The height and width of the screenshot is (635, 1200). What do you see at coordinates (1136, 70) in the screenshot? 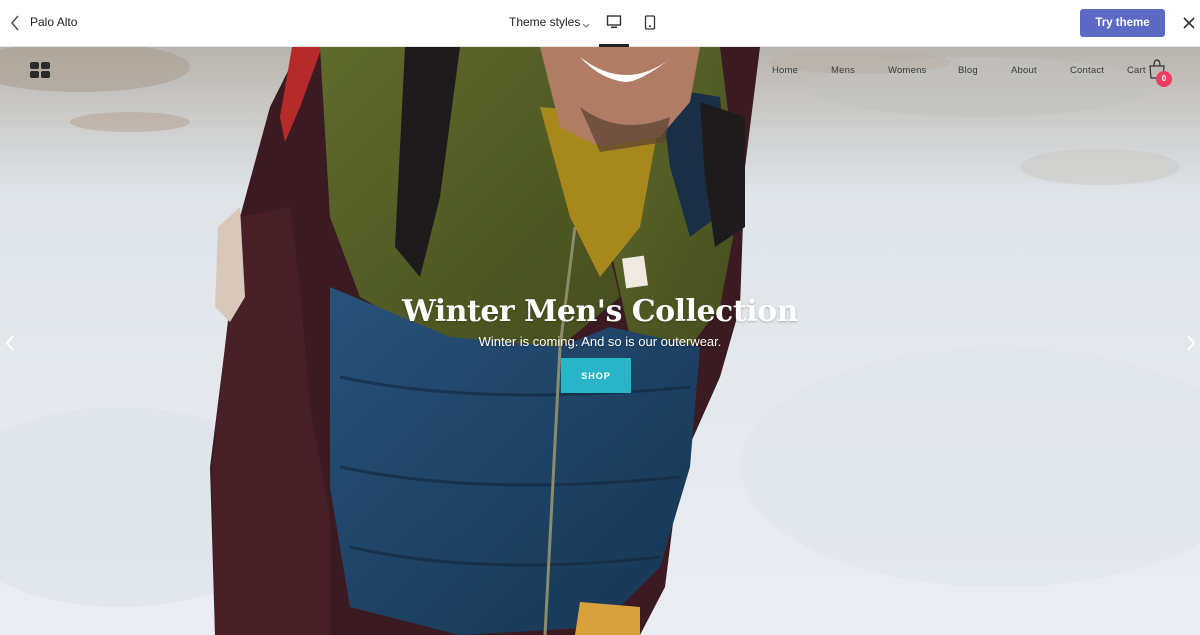
I see `nav-cart: Cart` at bounding box center [1136, 70].